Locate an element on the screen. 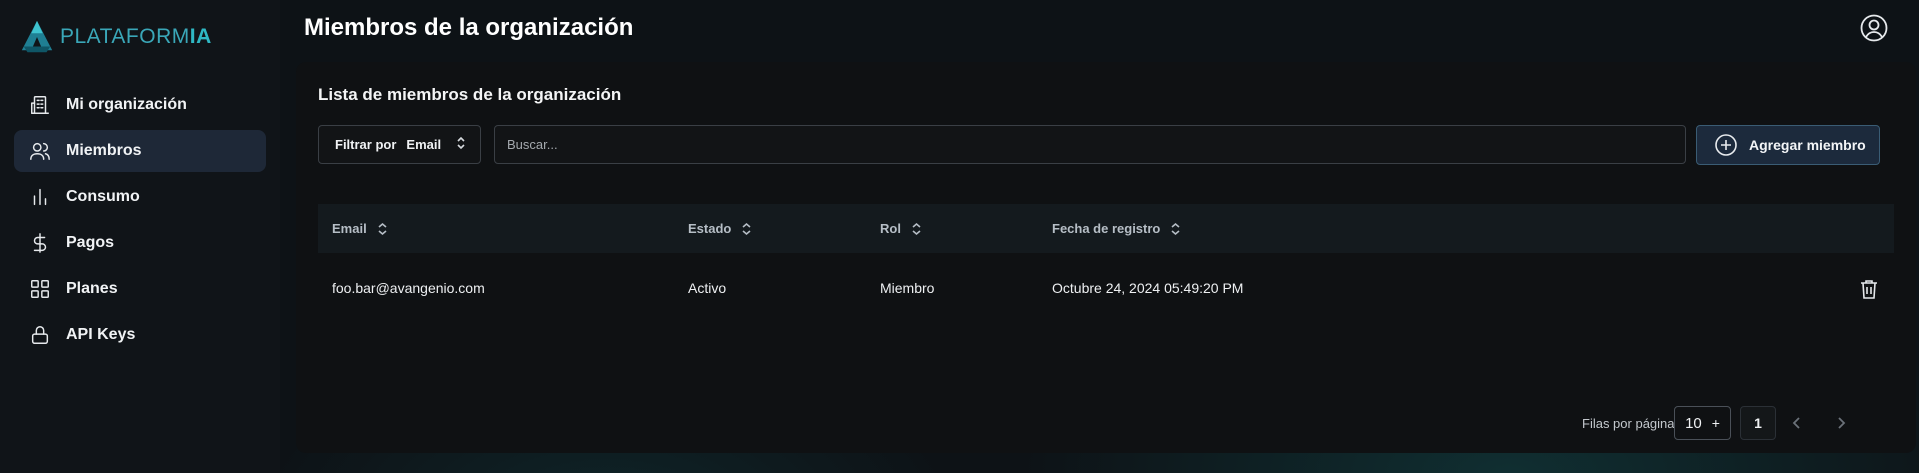 This screenshot has width=1919, height=473. rows-per-page-label: Filas por página is located at coordinates (1628, 423).